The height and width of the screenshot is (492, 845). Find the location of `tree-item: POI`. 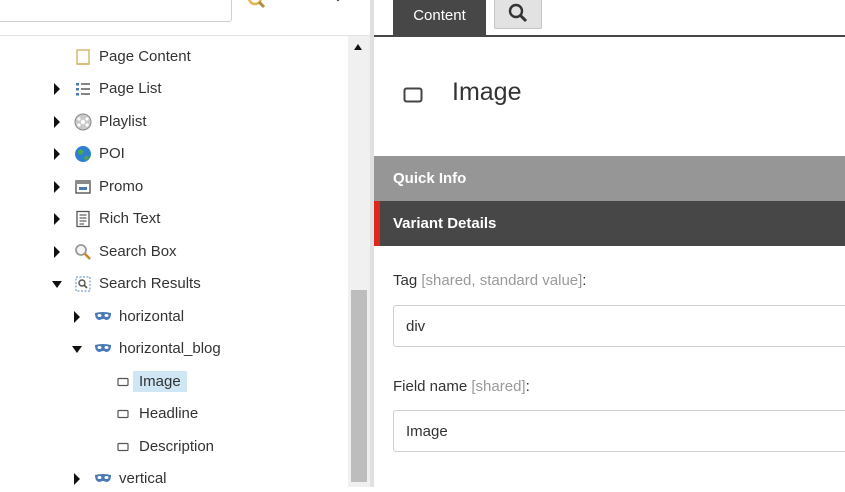

tree-item: POI is located at coordinates (174, 154).